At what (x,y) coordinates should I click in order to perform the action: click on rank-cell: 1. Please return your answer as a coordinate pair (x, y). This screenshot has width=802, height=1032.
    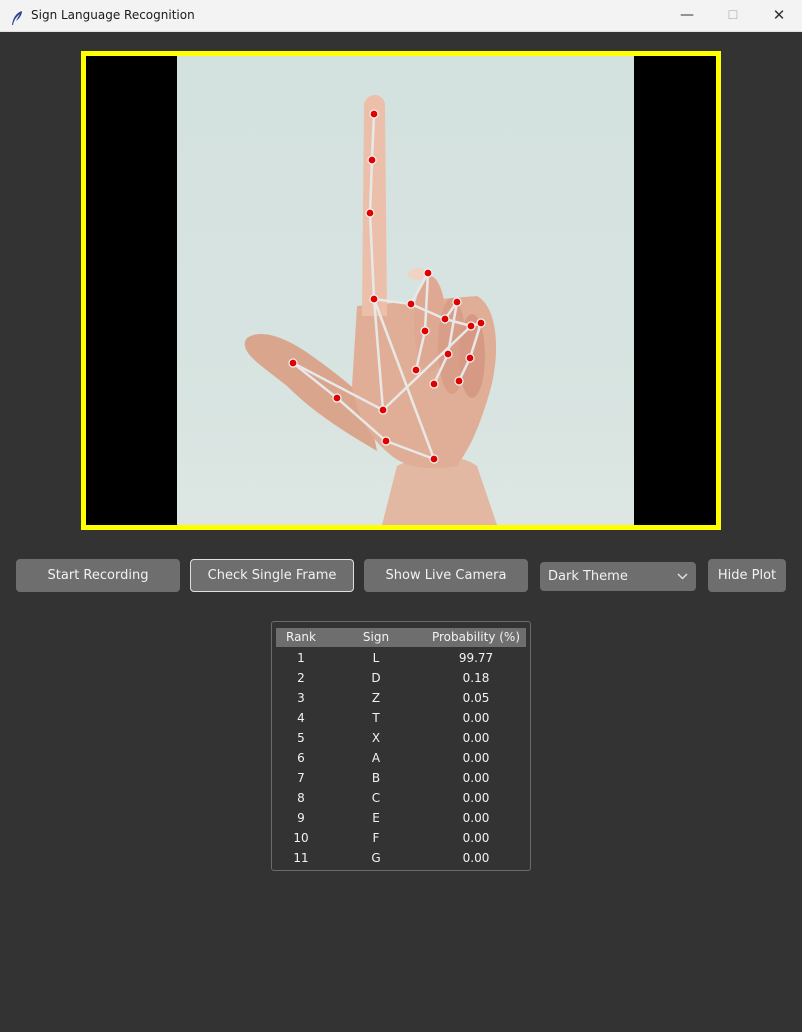
    Looking at the image, I should click on (301, 658).